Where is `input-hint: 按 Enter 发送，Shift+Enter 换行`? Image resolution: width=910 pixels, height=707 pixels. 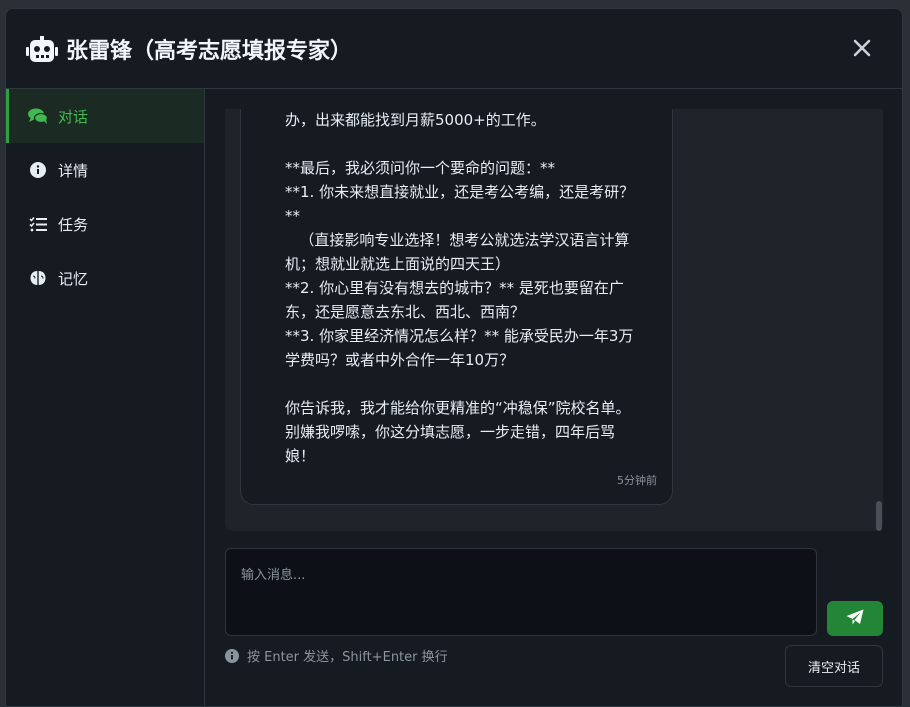 input-hint: 按 Enter 发送，Shift+Enter 换行 is located at coordinates (336, 655).